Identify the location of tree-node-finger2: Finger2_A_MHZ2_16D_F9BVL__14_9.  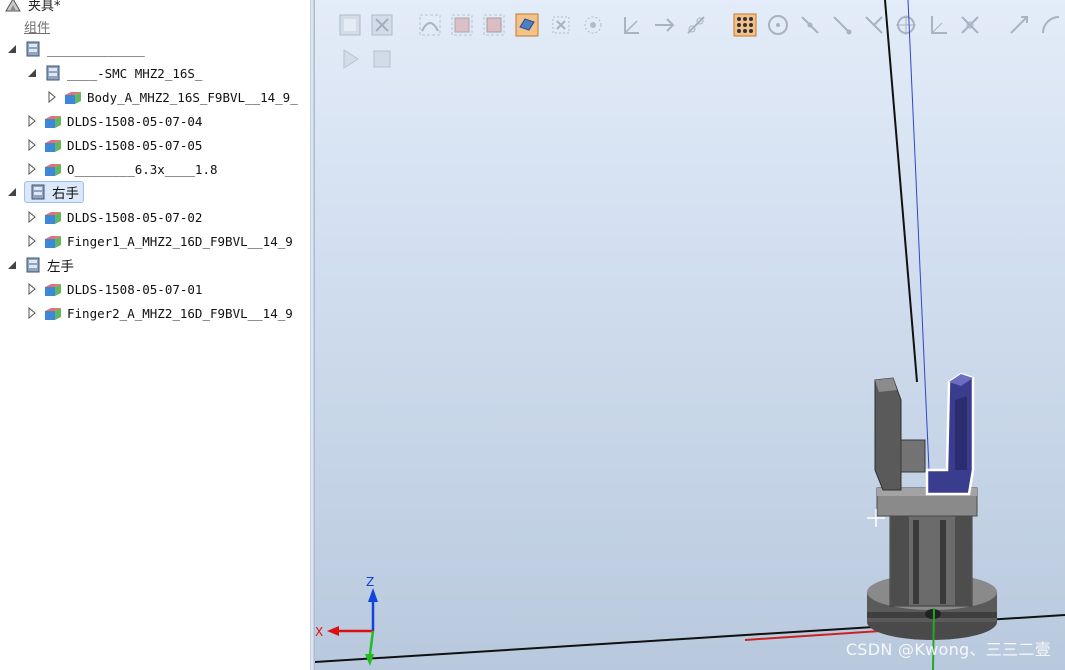
(159, 313).